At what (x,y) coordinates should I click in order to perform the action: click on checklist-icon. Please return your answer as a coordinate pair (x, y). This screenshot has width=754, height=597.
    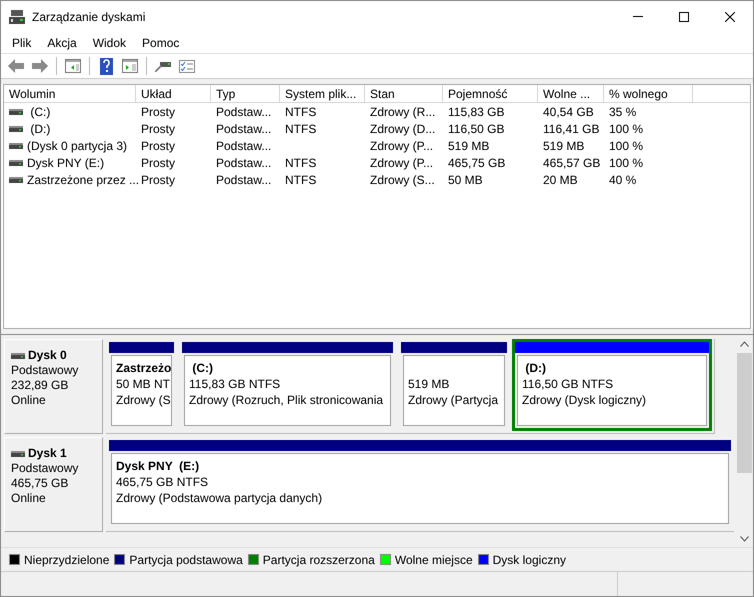
    Looking at the image, I should click on (187, 66).